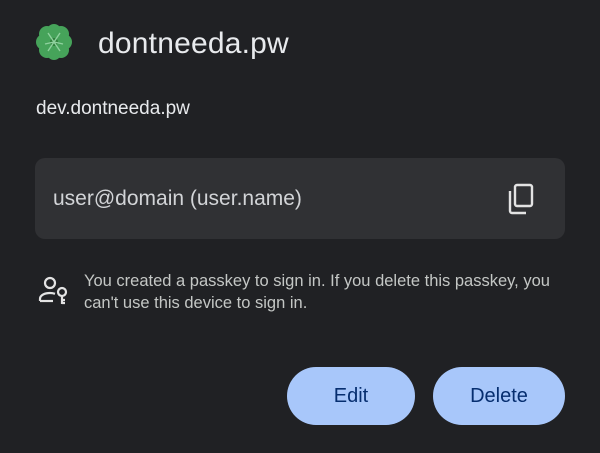  What do you see at coordinates (54, 42) in the screenshot?
I see `clover-icon` at bounding box center [54, 42].